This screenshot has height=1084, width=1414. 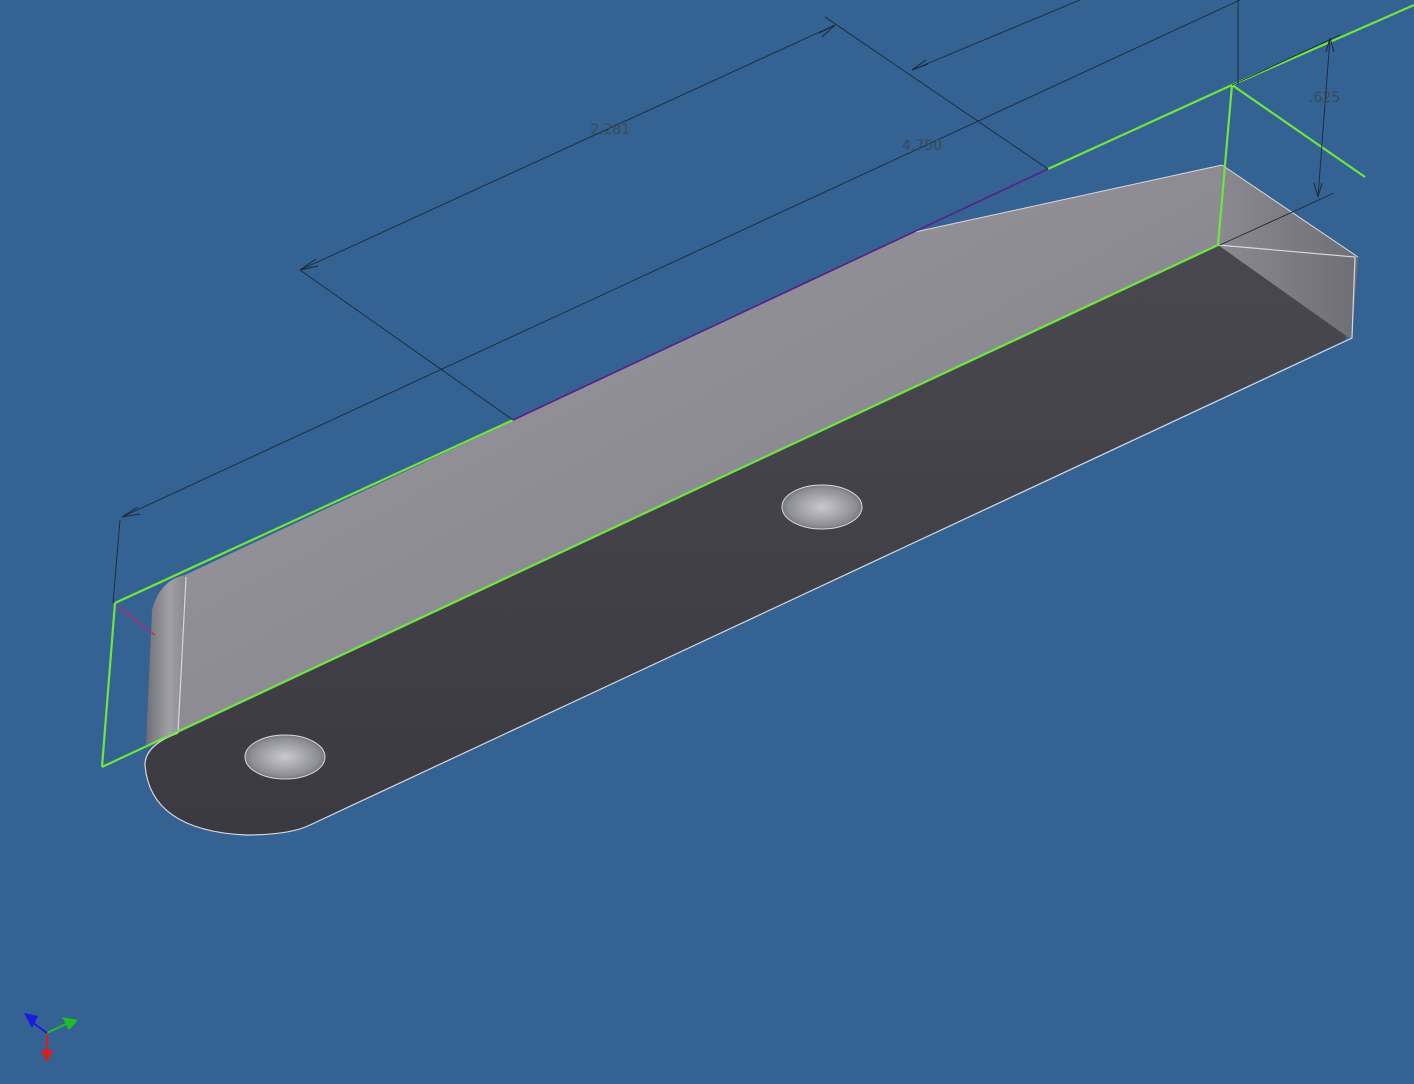 I want to click on hole-right, so click(x=822, y=507).